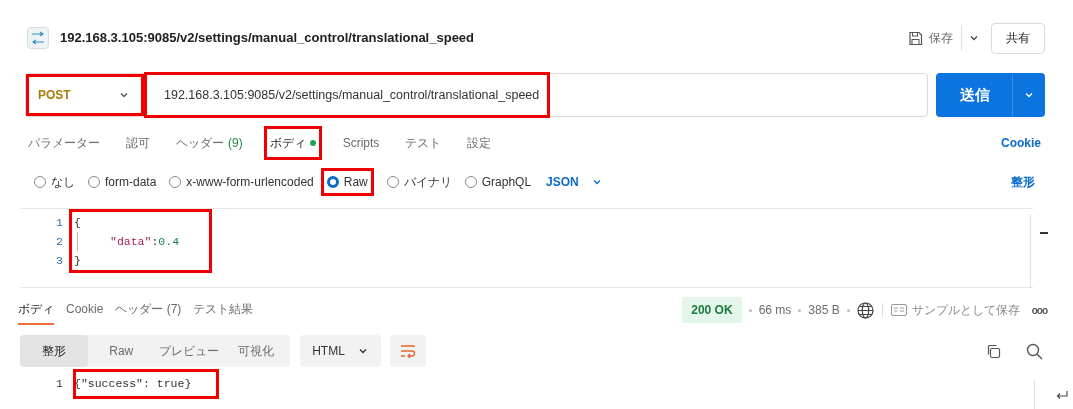 This screenshot has height=409, width=1073. Describe the element at coordinates (1023, 182) in the screenshot. I see `beautify-link: 整形` at that location.